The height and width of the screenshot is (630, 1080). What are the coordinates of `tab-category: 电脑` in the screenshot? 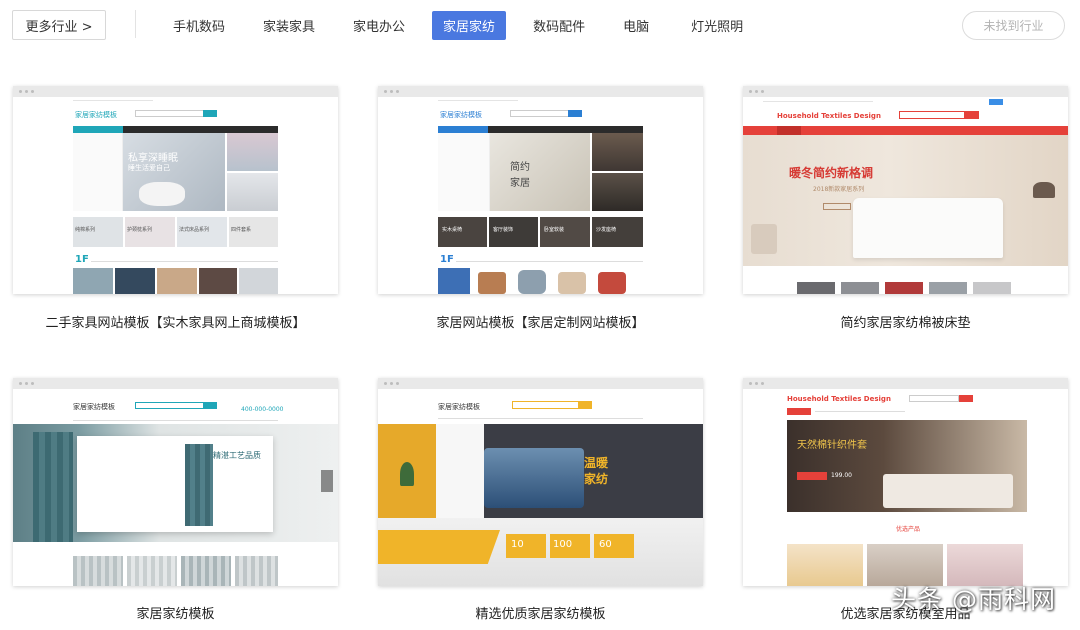 It's located at (636, 25).